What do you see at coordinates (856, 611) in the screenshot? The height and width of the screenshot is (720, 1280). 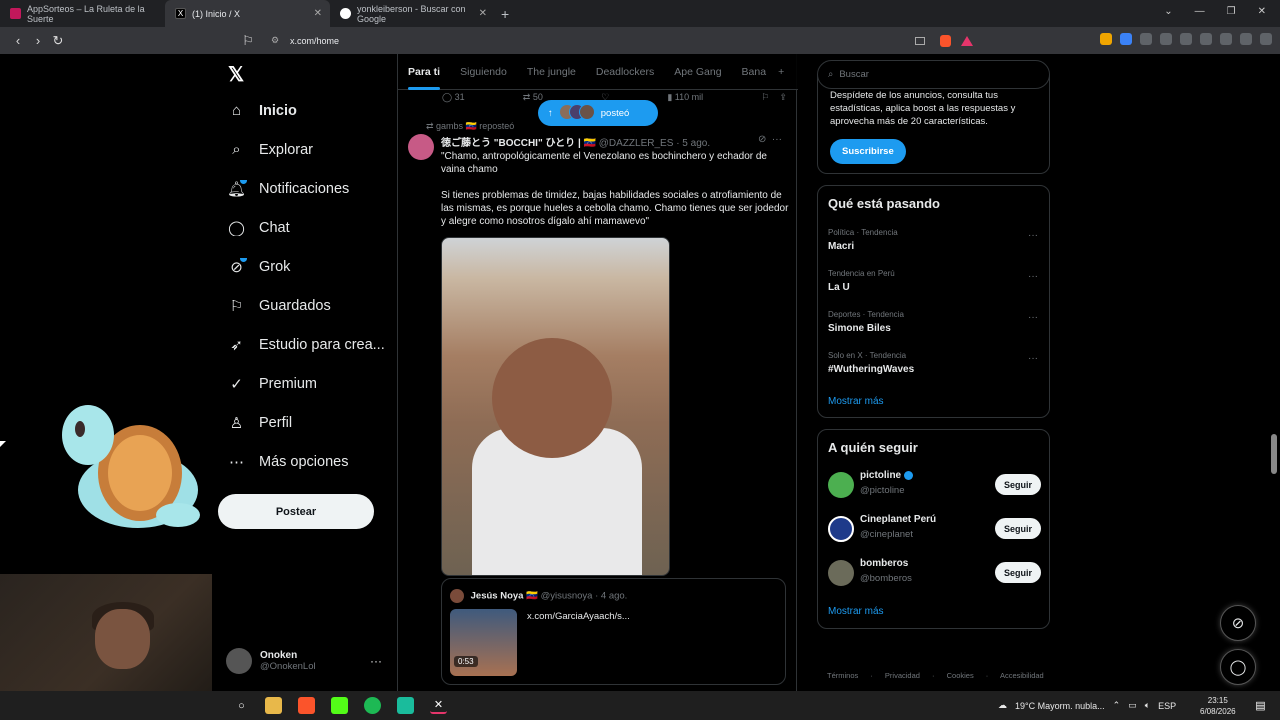 I see `show-more-follow-link: Mostrar más` at bounding box center [856, 611].